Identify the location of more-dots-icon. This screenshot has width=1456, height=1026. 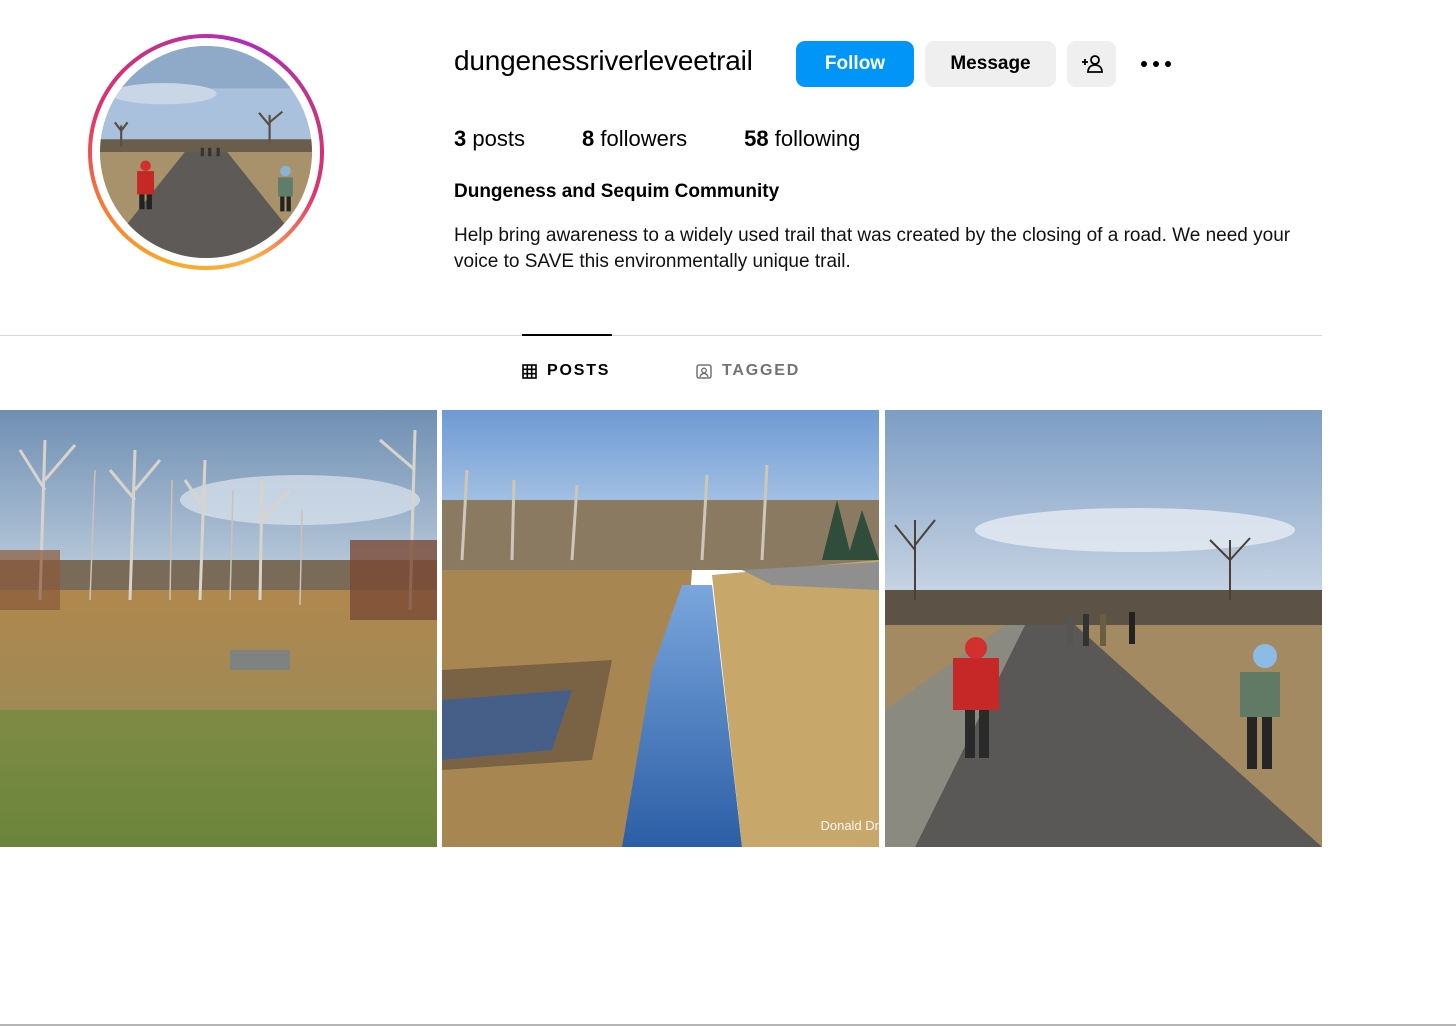
(1156, 64).